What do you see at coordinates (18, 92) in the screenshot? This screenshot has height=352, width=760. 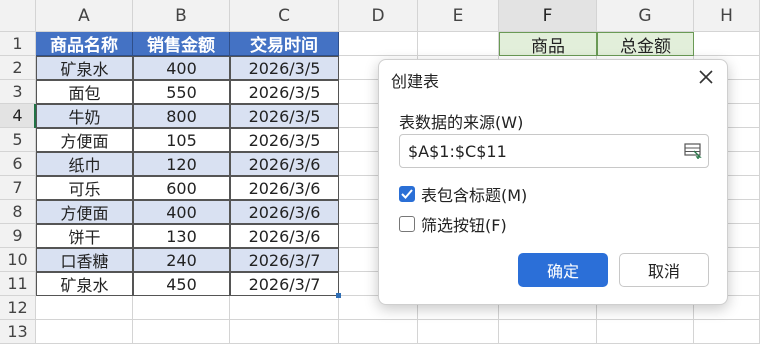 I see `row-header-3: 3` at bounding box center [18, 92].